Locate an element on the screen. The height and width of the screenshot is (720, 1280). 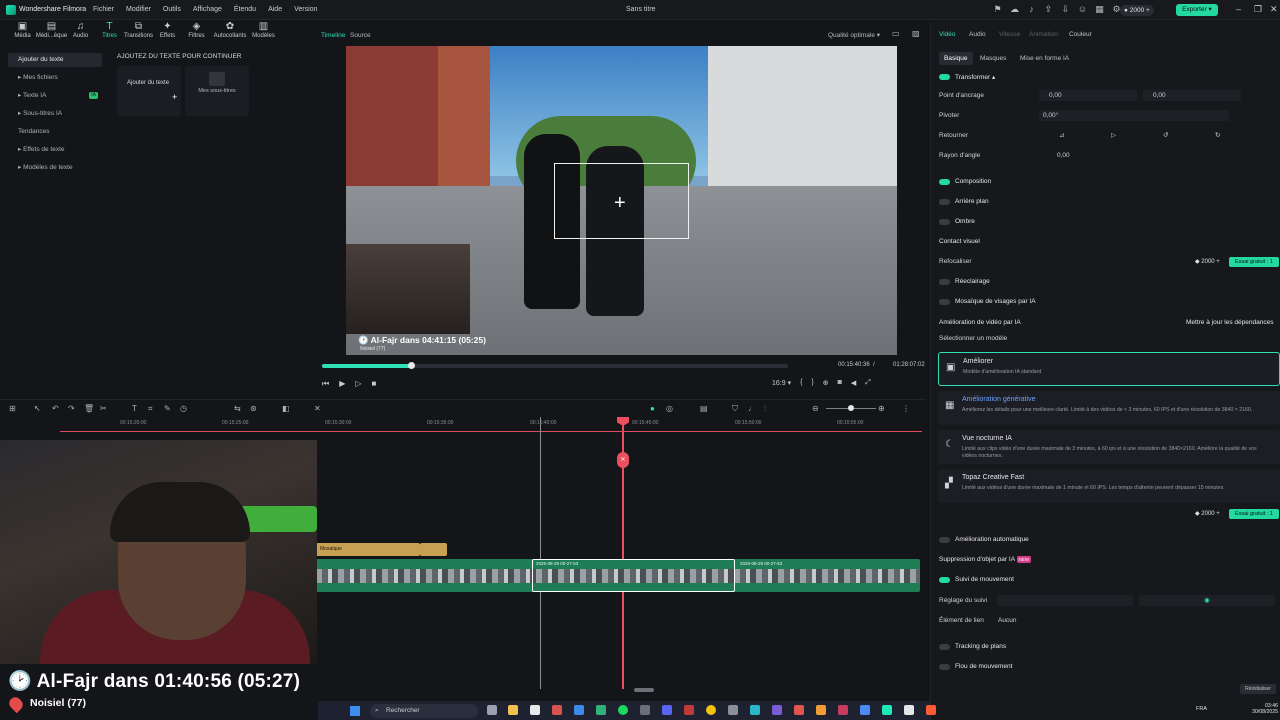
whatsapp-icon is located at coordinates (601, 710).